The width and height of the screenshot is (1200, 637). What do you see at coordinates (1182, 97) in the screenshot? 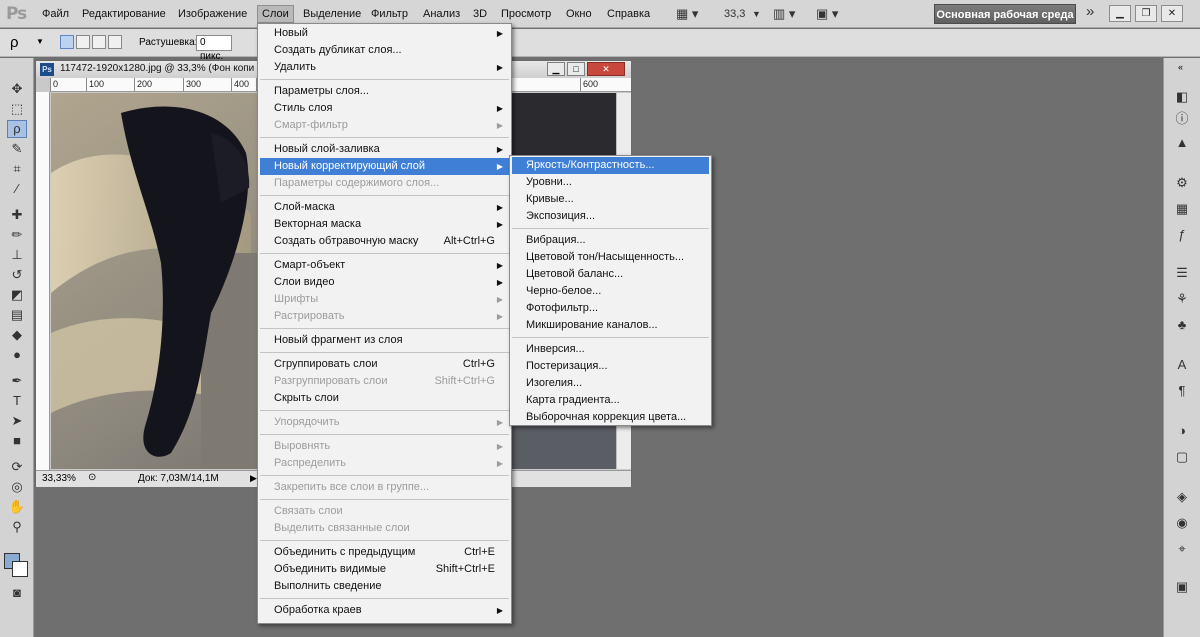
I see `mini-bridge-icon: ◧` at bounding box center [1182, 97].